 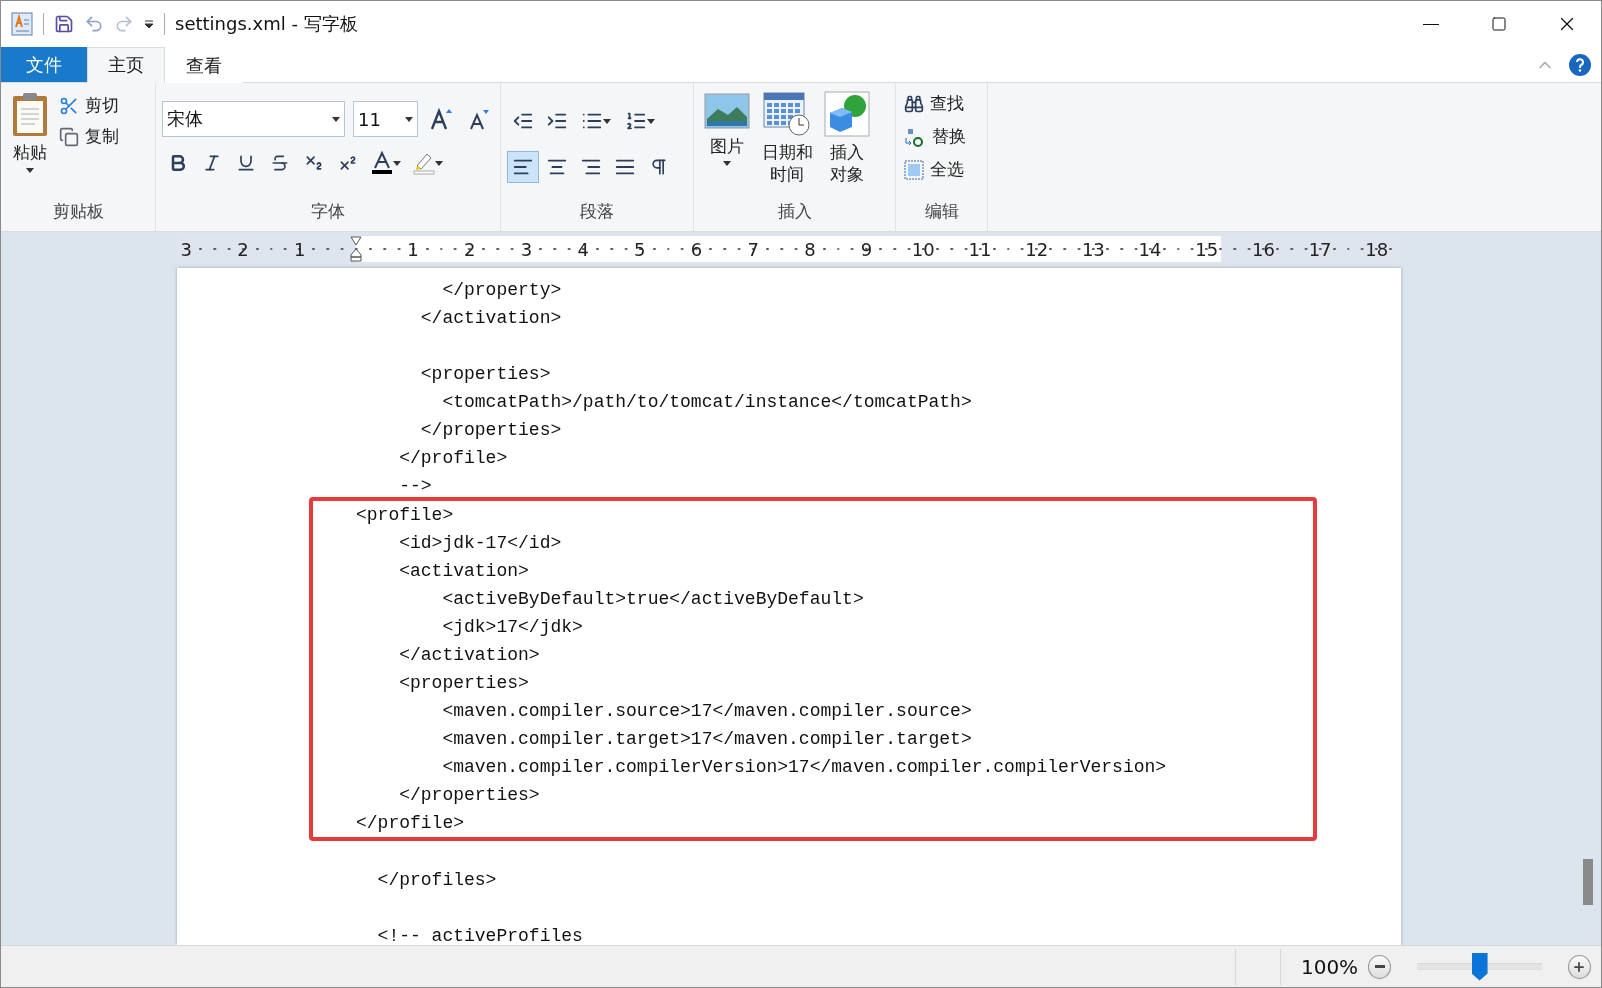 I want to click on slider-thumb, so click(x=1479, y=966).